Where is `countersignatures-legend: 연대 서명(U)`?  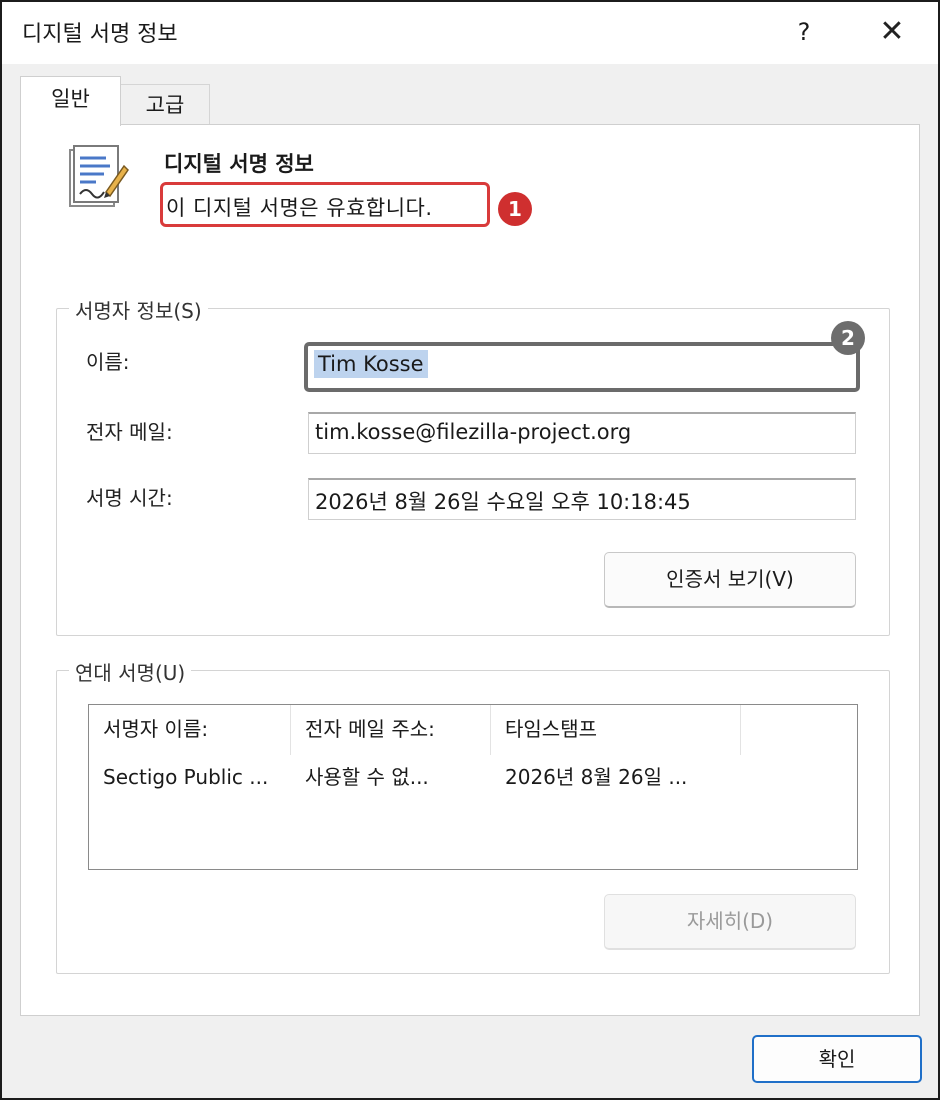 countersignatures-legend: 연대 서명(U) is located at coordinates (130, 671).